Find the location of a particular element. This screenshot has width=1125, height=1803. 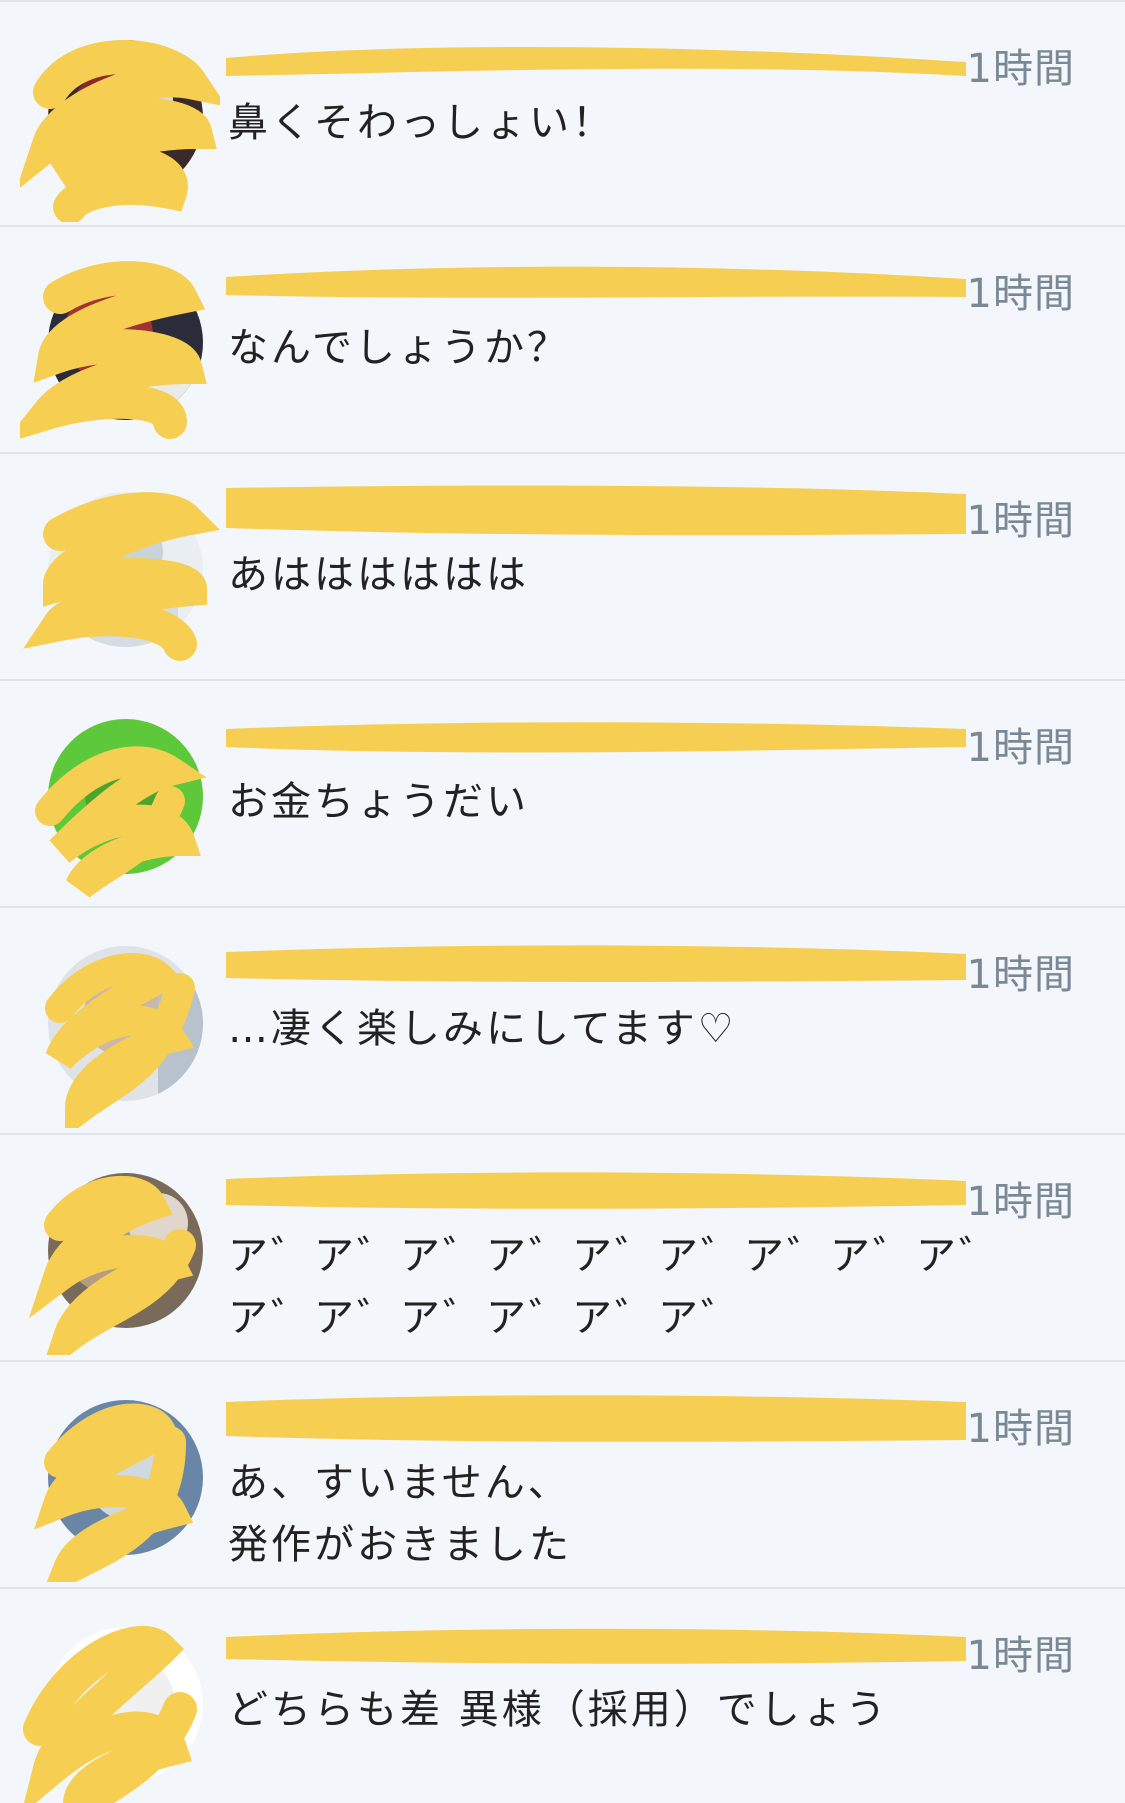

notification-row: 1時間 …凄く楽しみにしてます♡ is located at coordinates (562, 1021).